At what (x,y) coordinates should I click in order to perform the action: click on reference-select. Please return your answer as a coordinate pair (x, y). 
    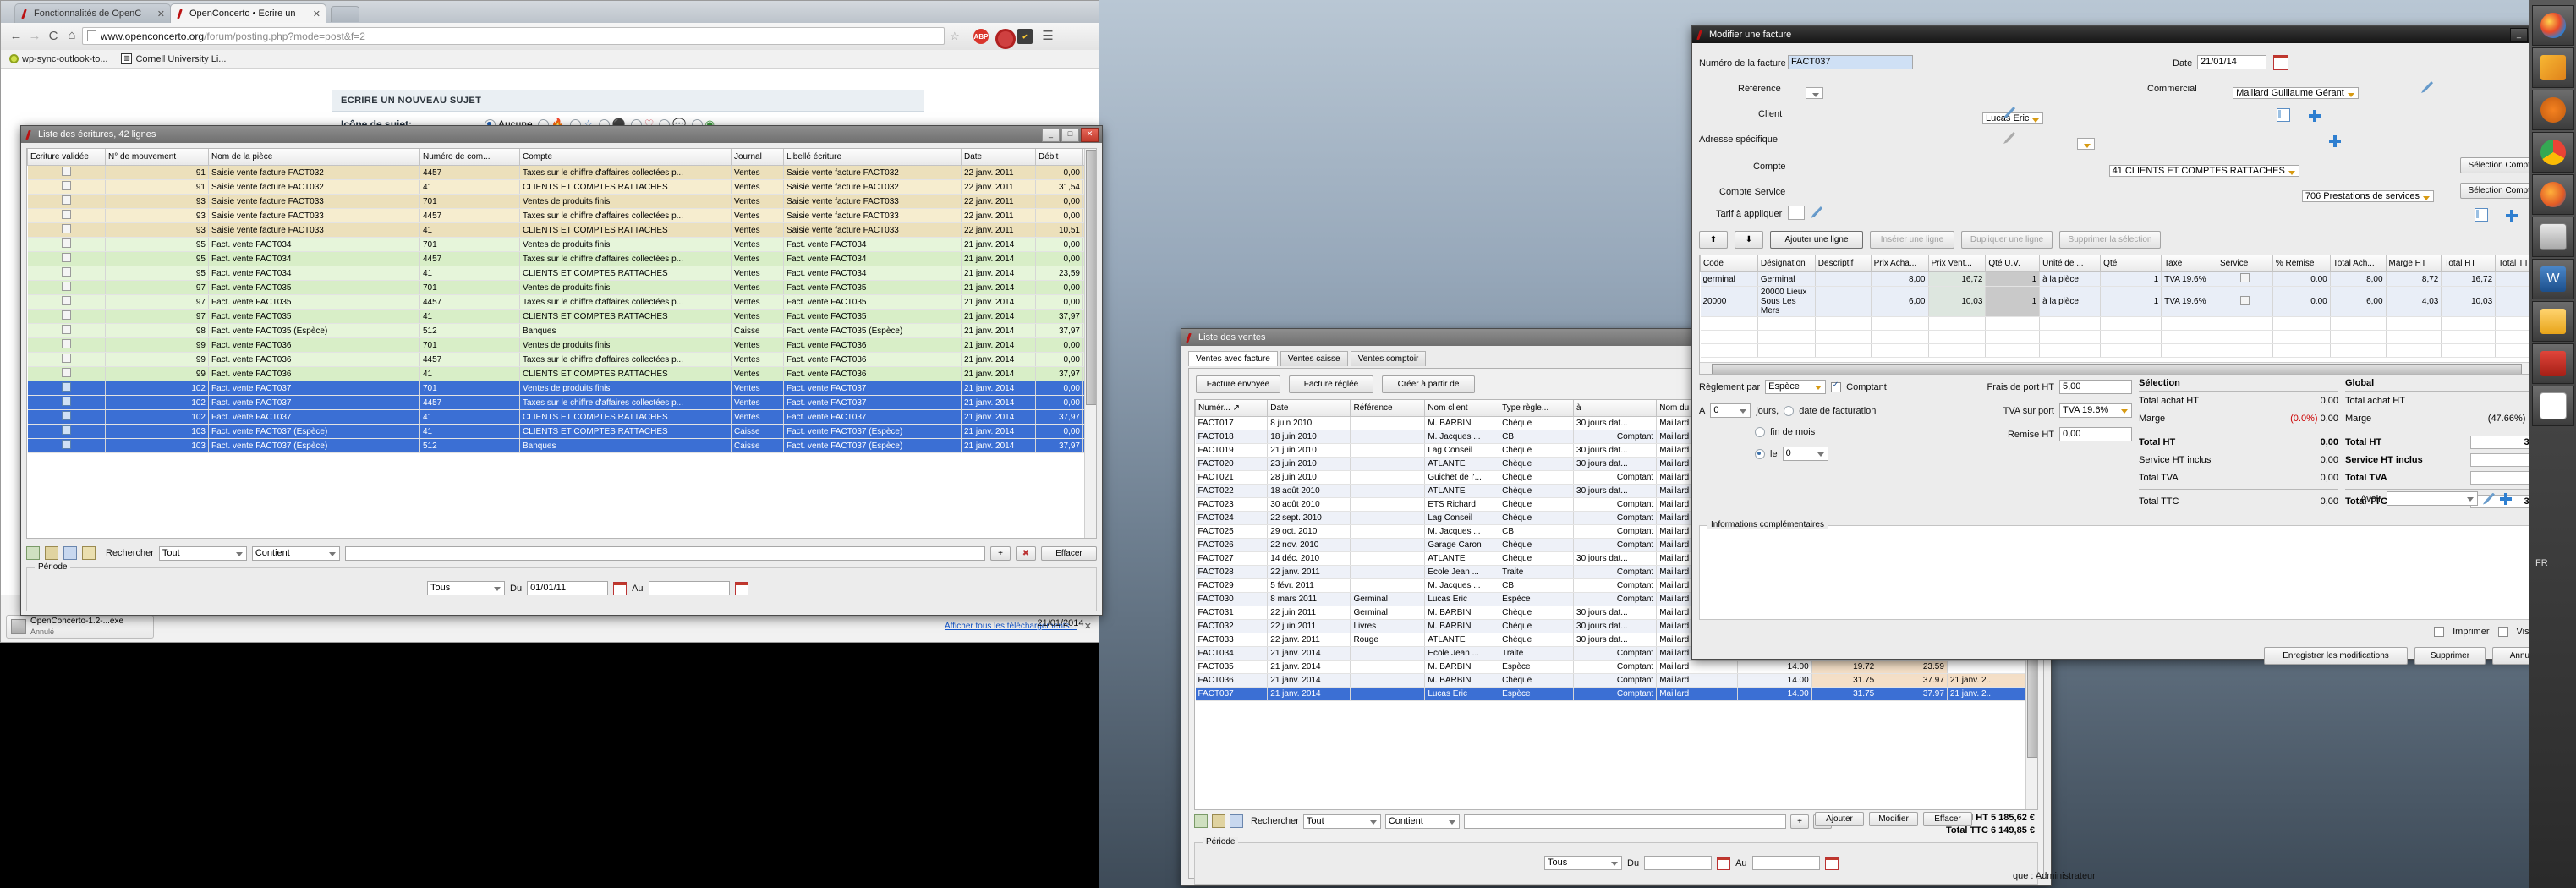
    Looking at the image, I should click on (1815, 93).